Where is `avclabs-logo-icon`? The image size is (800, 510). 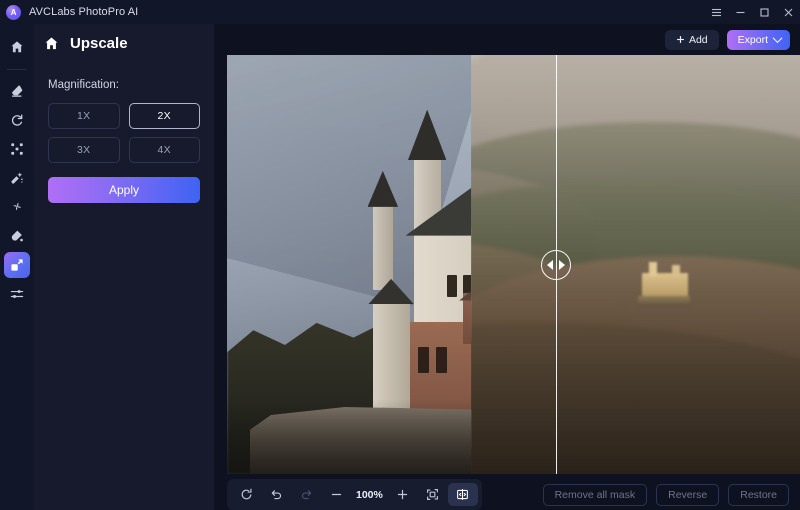 avclabs-logo-icon is located at coordinates (13, 12).